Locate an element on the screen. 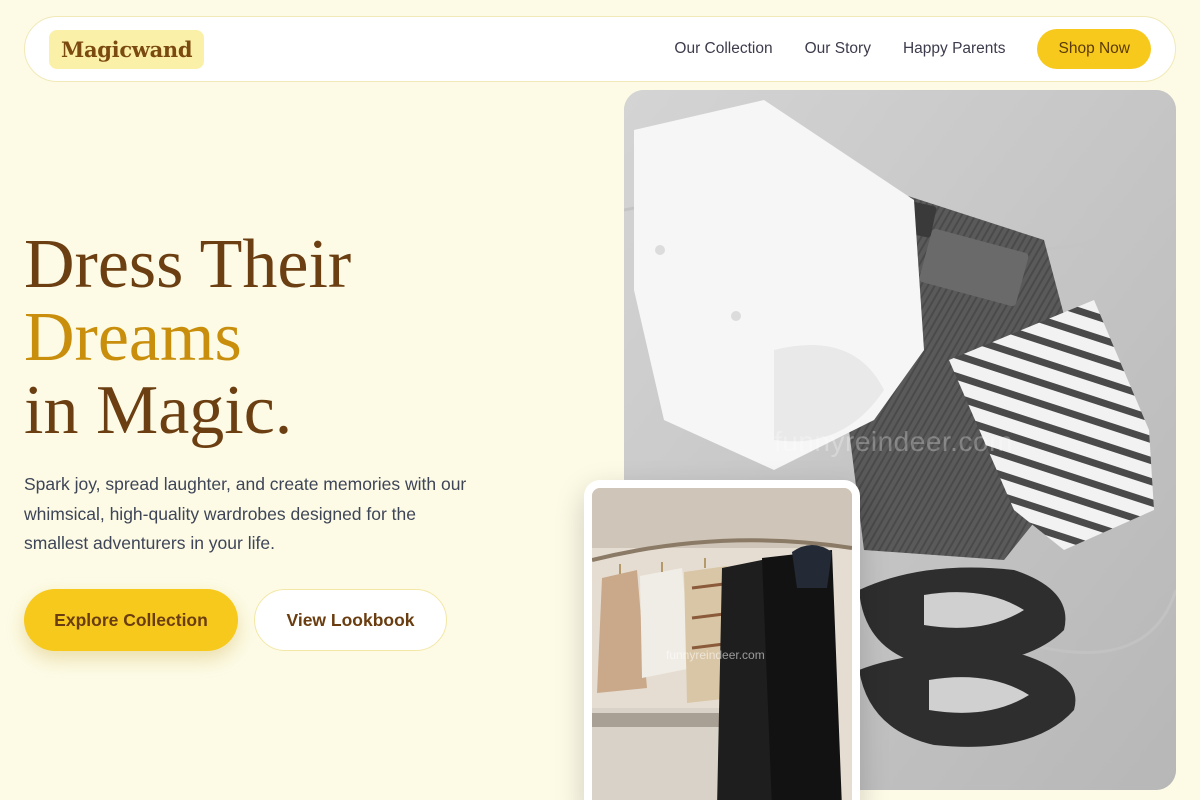 This screenshot has height=800, width=1200. store-rack-image-card: funnyreindeer.com is located at coordinates (722, 640).